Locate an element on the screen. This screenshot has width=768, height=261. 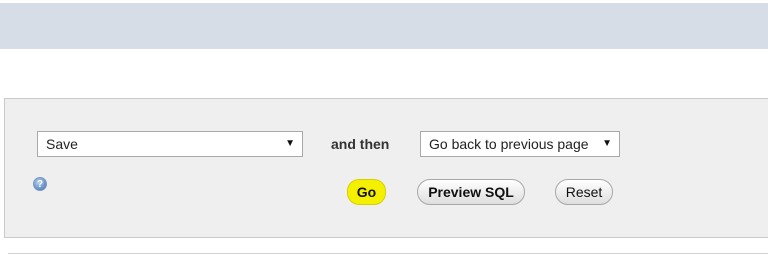
action-select: Save ▼ is located at coordinates (170, 144).